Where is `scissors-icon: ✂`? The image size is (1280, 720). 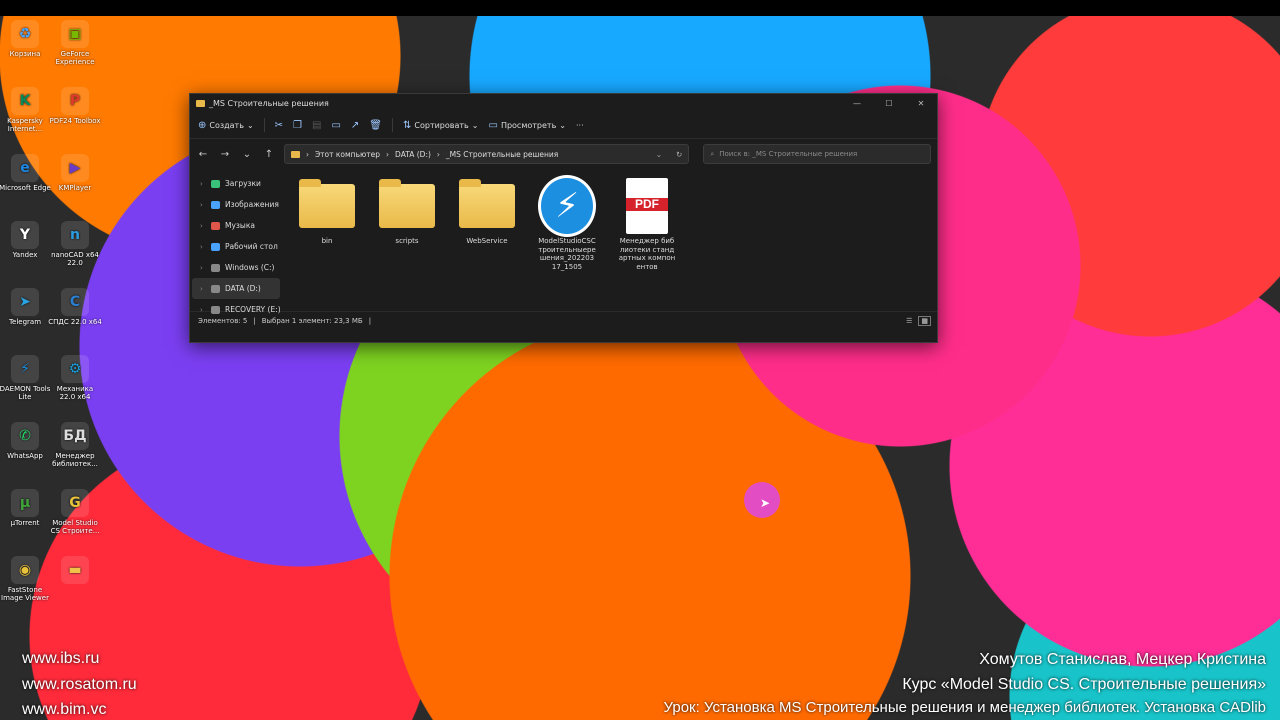
scissors-icon: ✂ is located at coordinates (279, 125).